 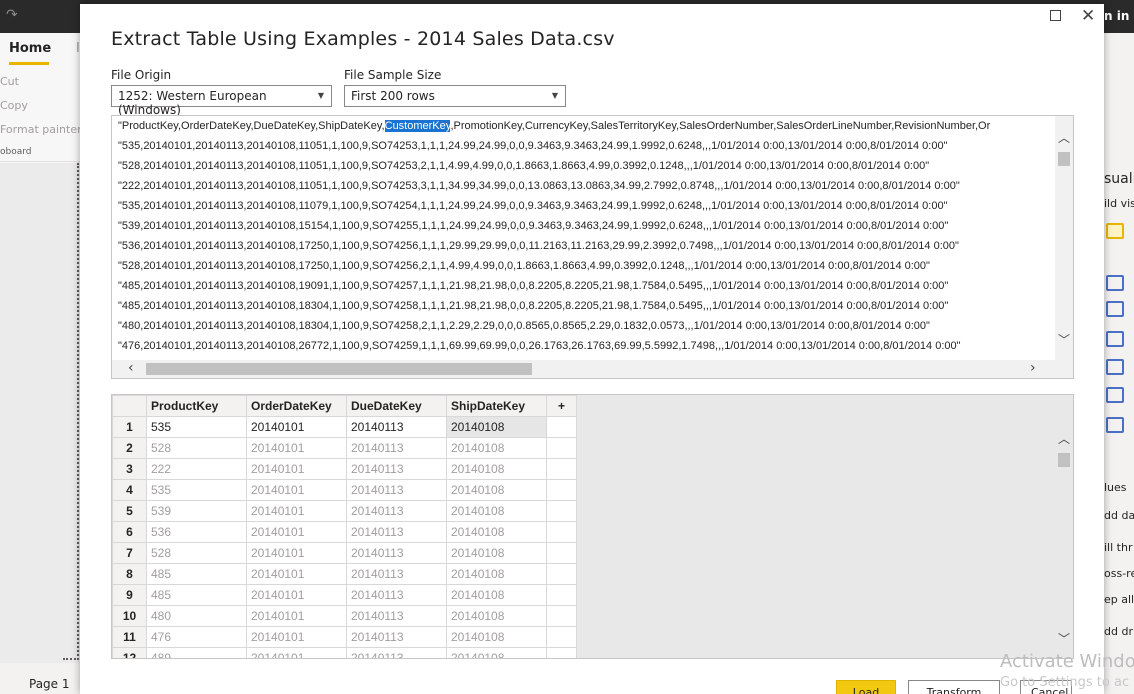 I want to click on sign-in-link: n in, so click(x=1116, y=16).